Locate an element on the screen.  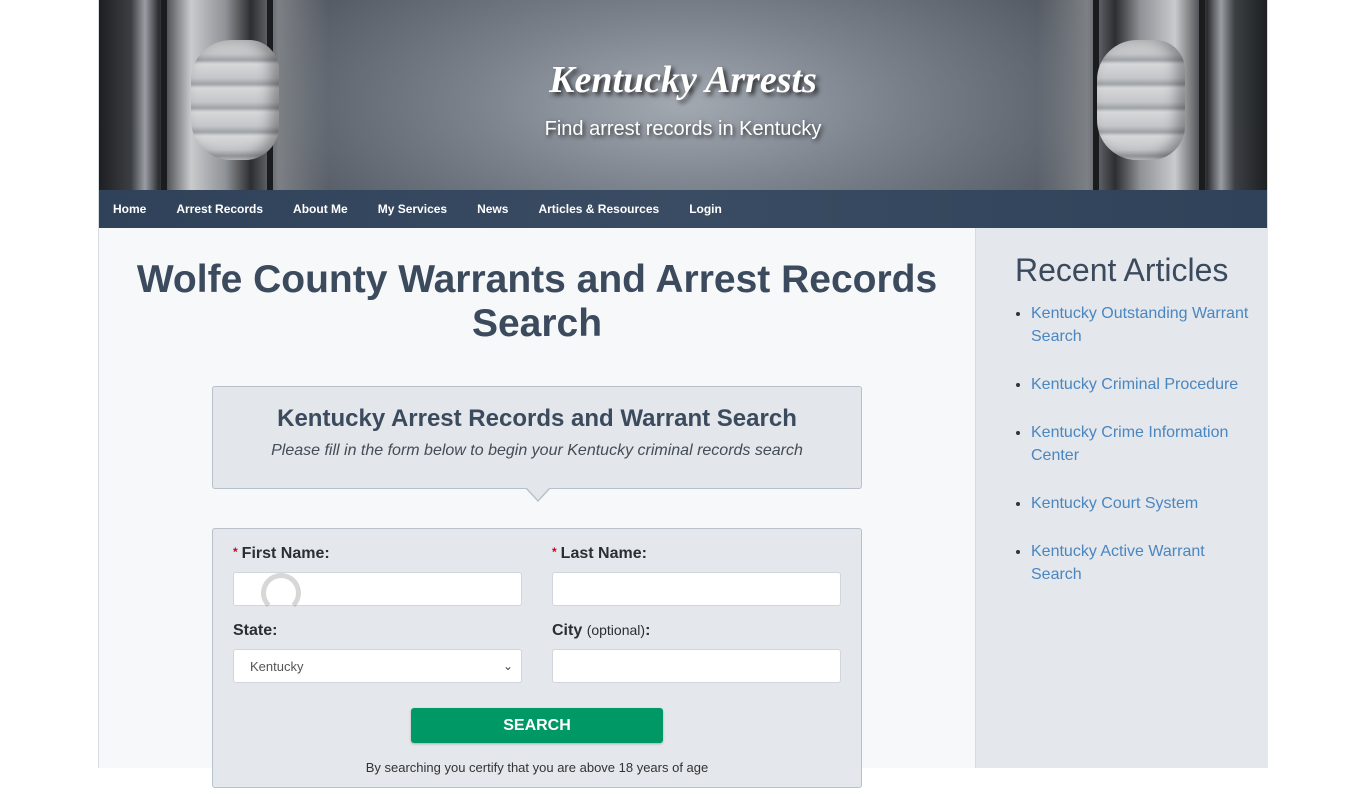
list-item: Kentucky Outstanding Warrant Search is located at coordinates (1143, 325).